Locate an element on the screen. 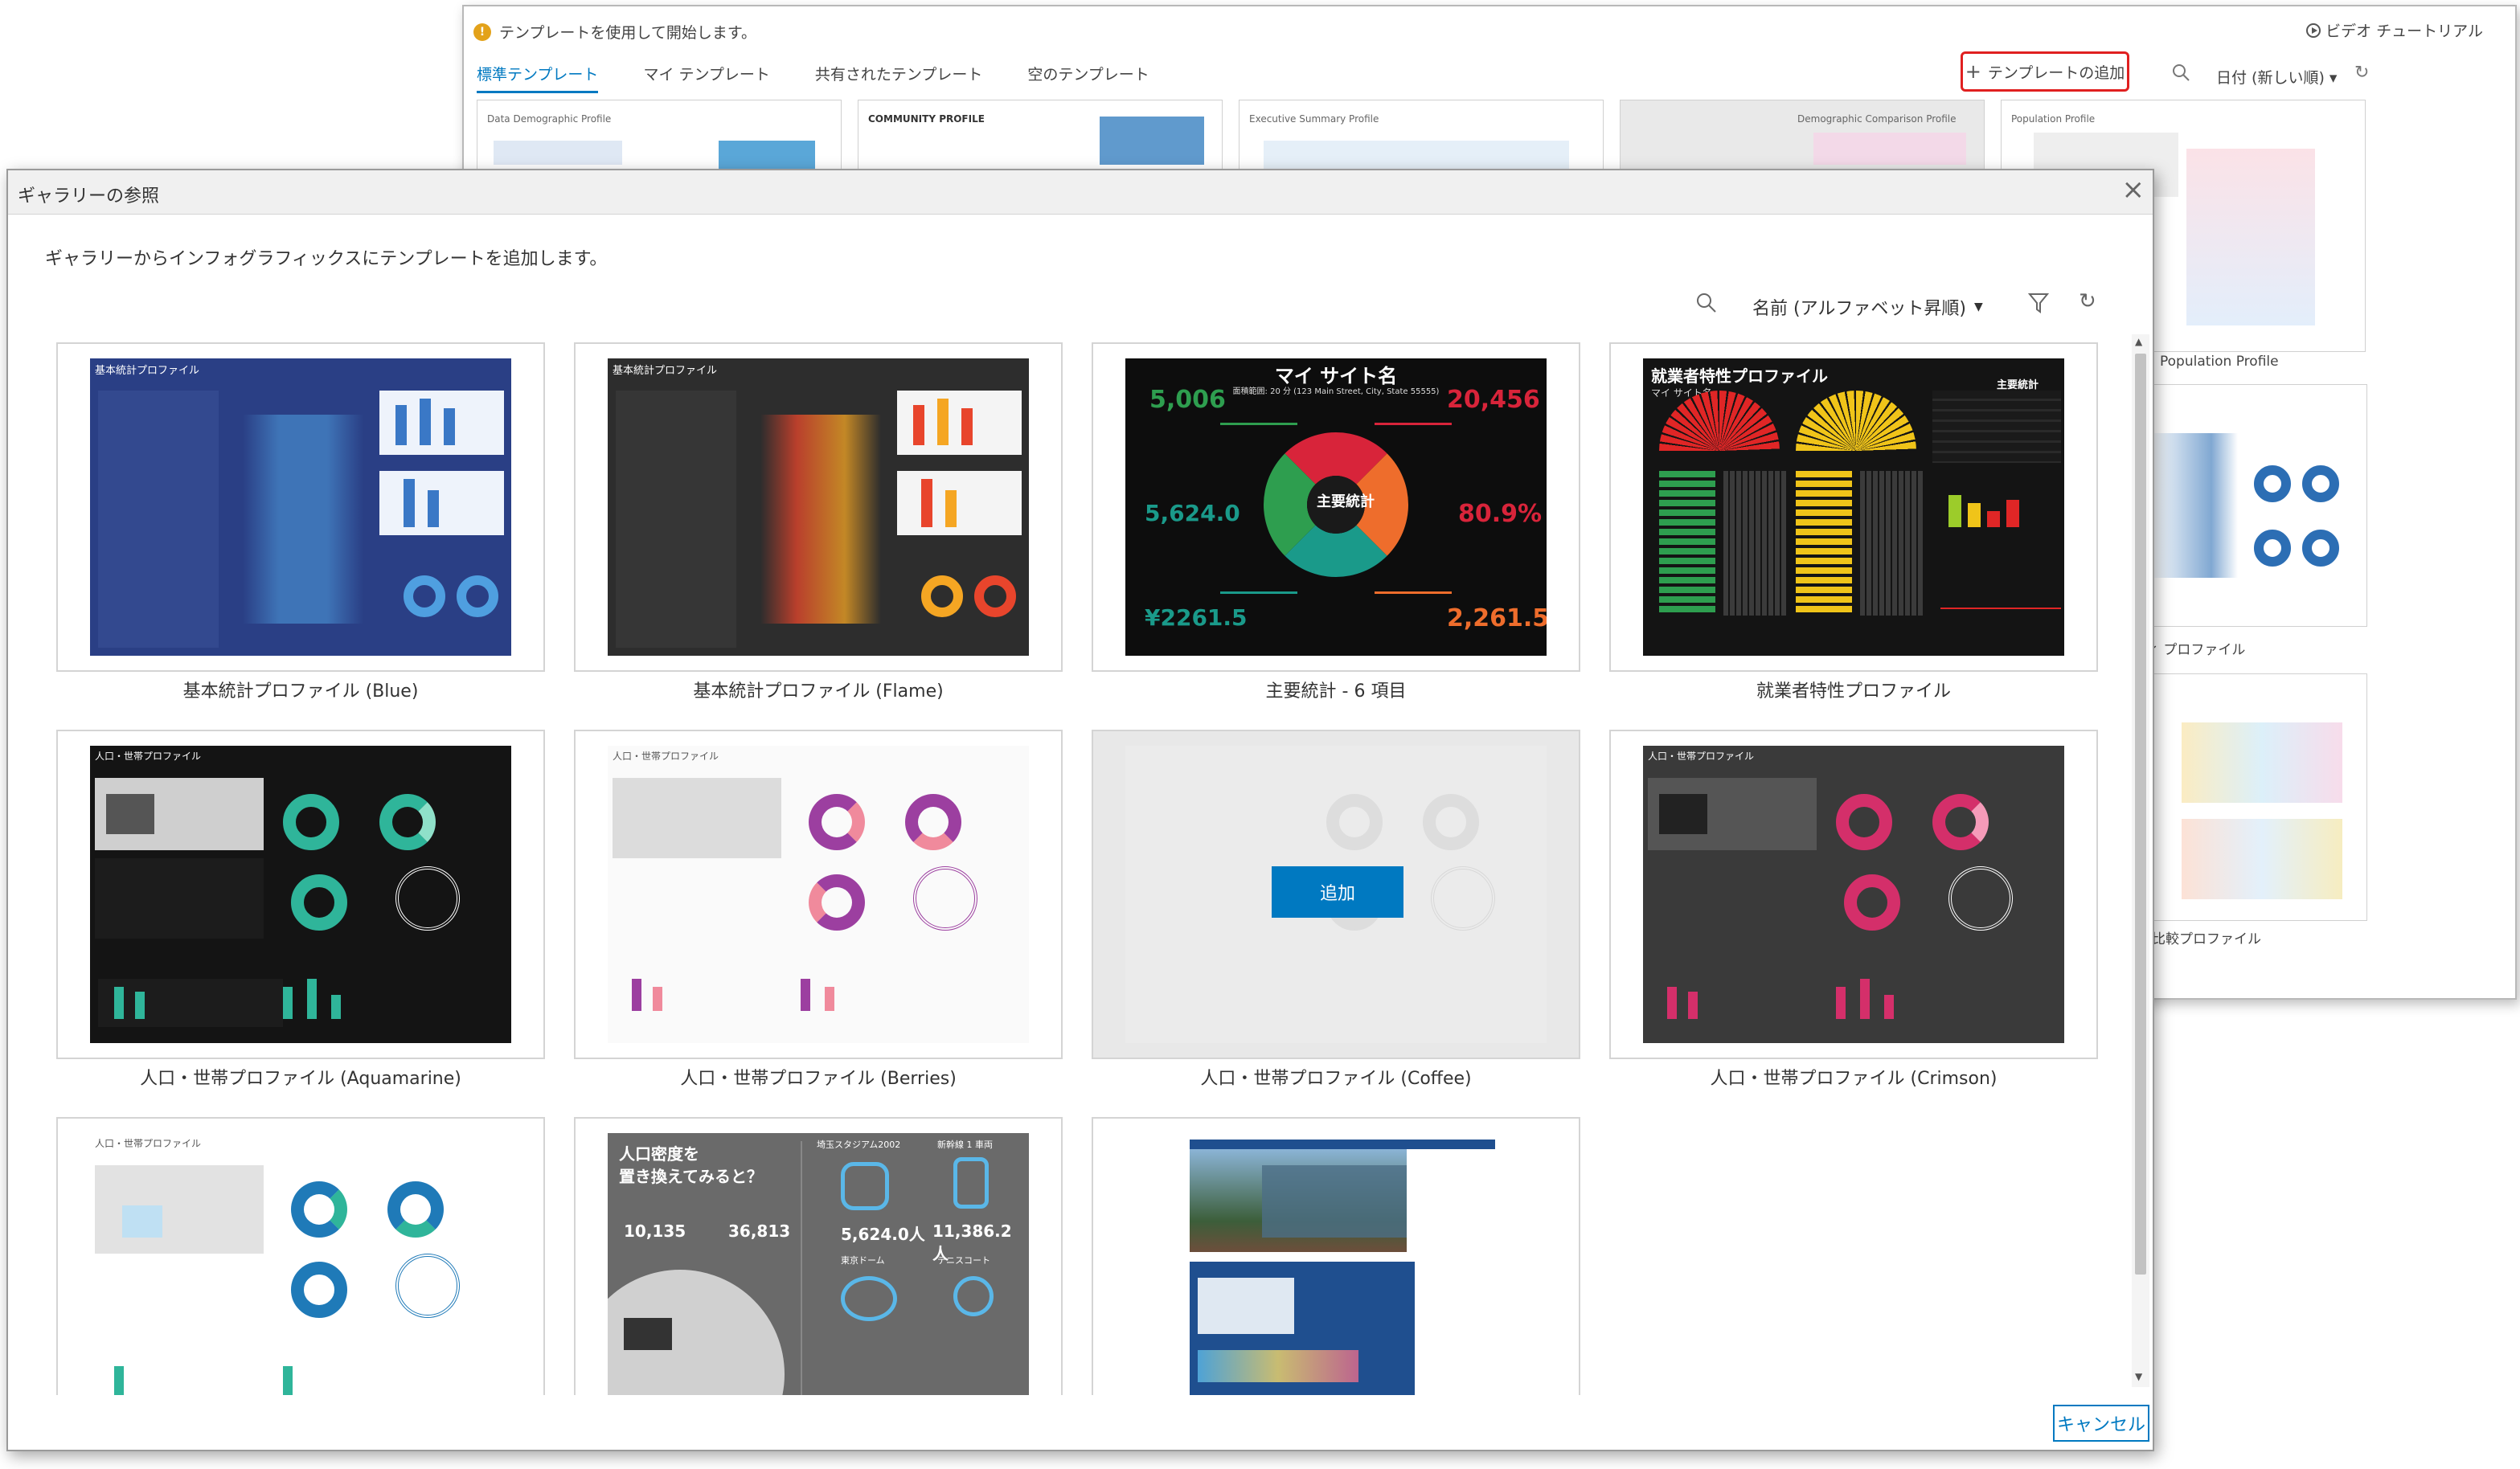 The image size is (2520, 1469). dialog-title: ギャラリーの参照 is located at coordinates (89, 196).